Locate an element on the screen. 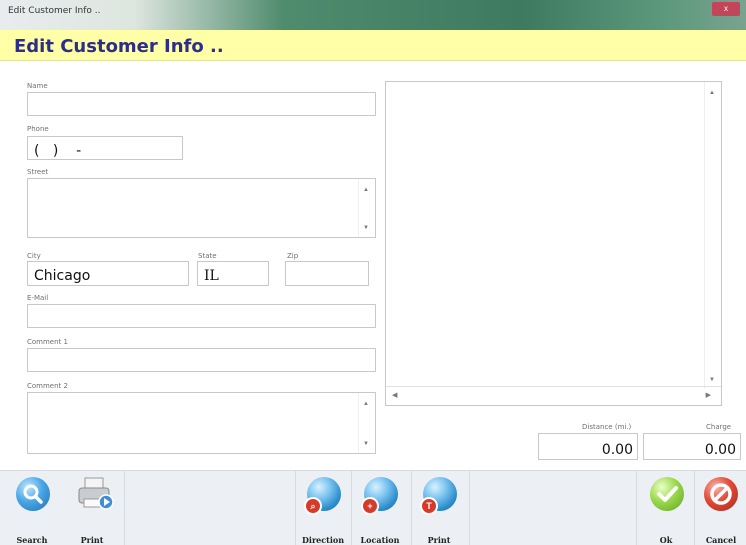  search-icon is located at coordinates (33, 494).